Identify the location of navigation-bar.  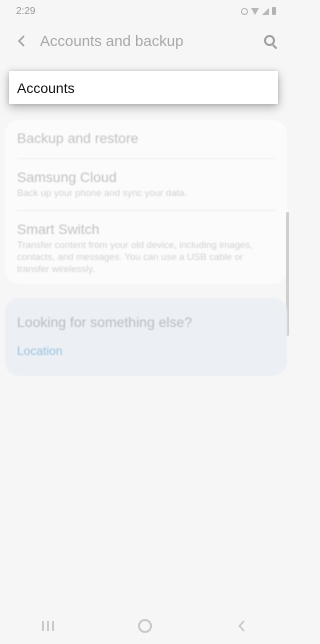
(145, 626).